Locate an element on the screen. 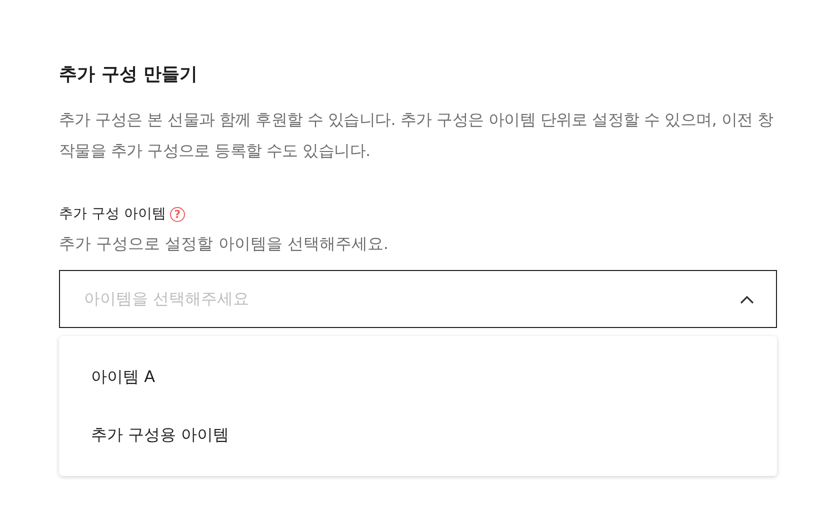  field-hint: 추가 구성으로 설정할 아이템을 선택해주세요. is located at coordinates (223, 244).